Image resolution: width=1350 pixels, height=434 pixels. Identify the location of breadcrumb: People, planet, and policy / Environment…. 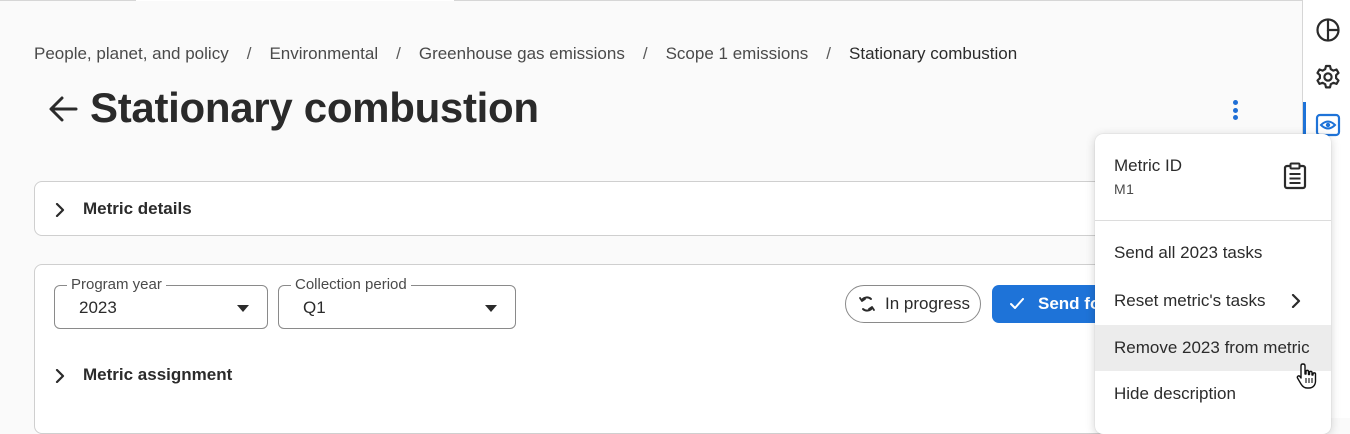
(525, 54).